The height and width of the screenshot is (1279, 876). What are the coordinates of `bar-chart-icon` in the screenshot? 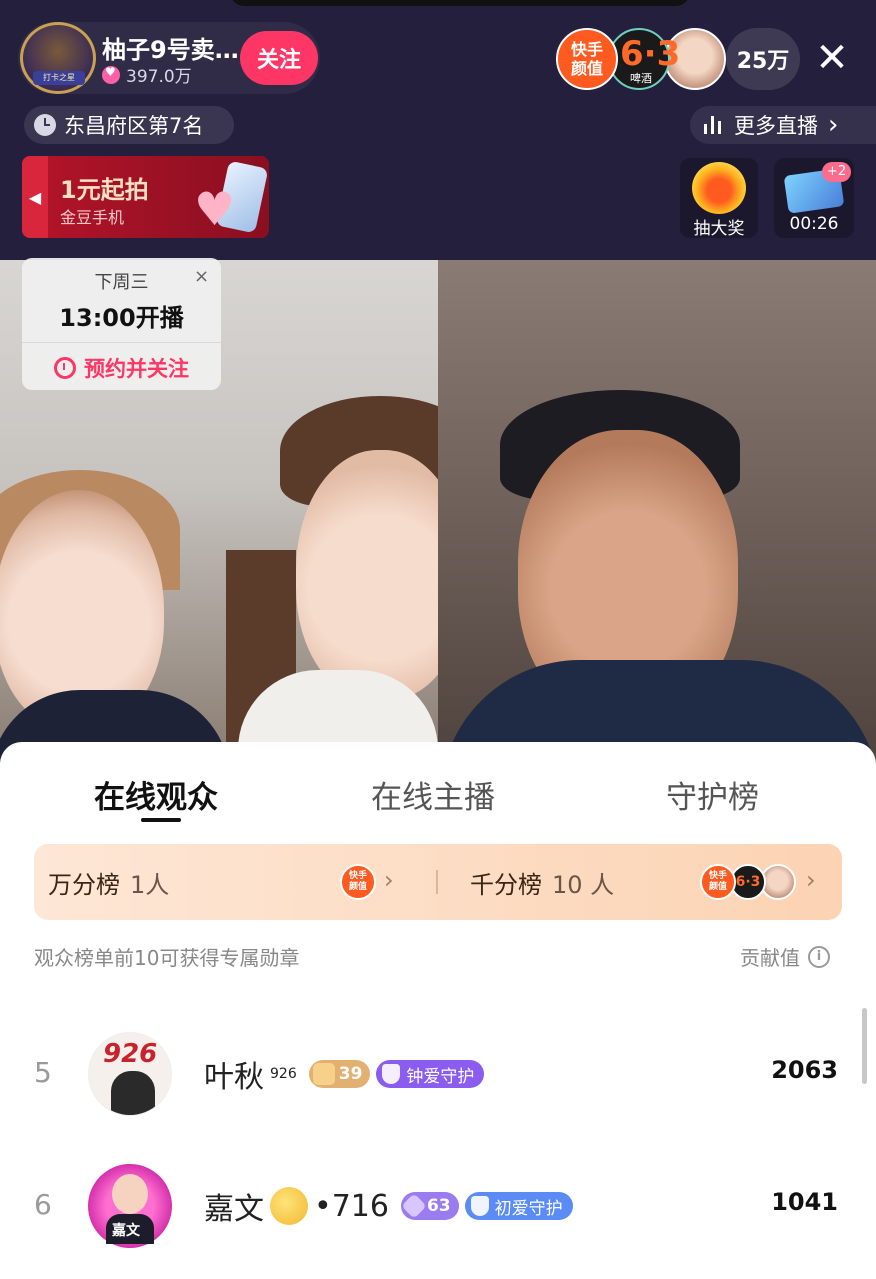 It's located at (714, 125).